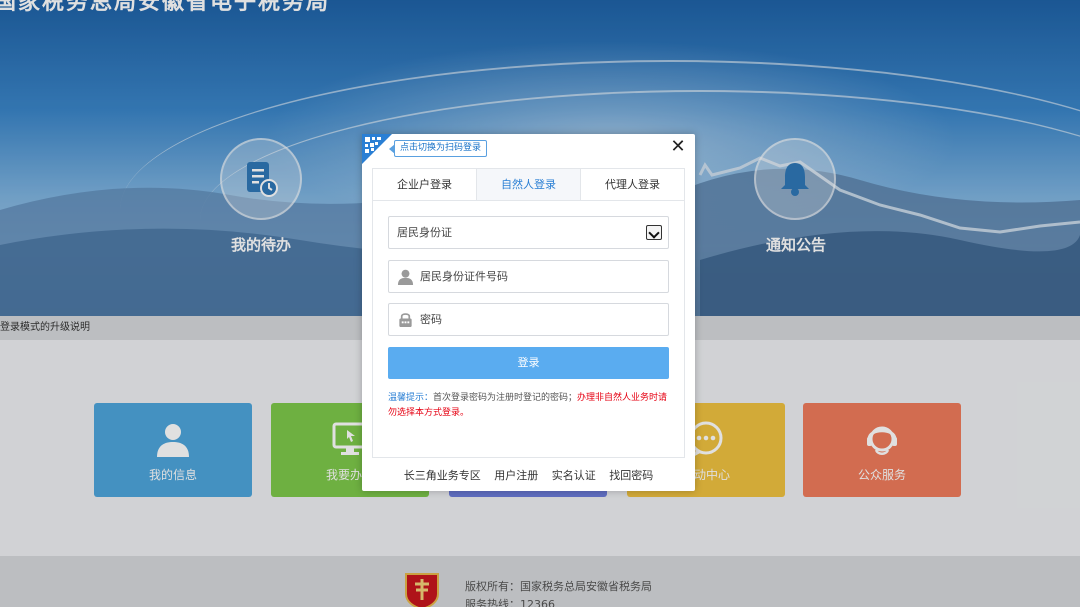  I want to click on login-button: 登录, so click(528, 363).